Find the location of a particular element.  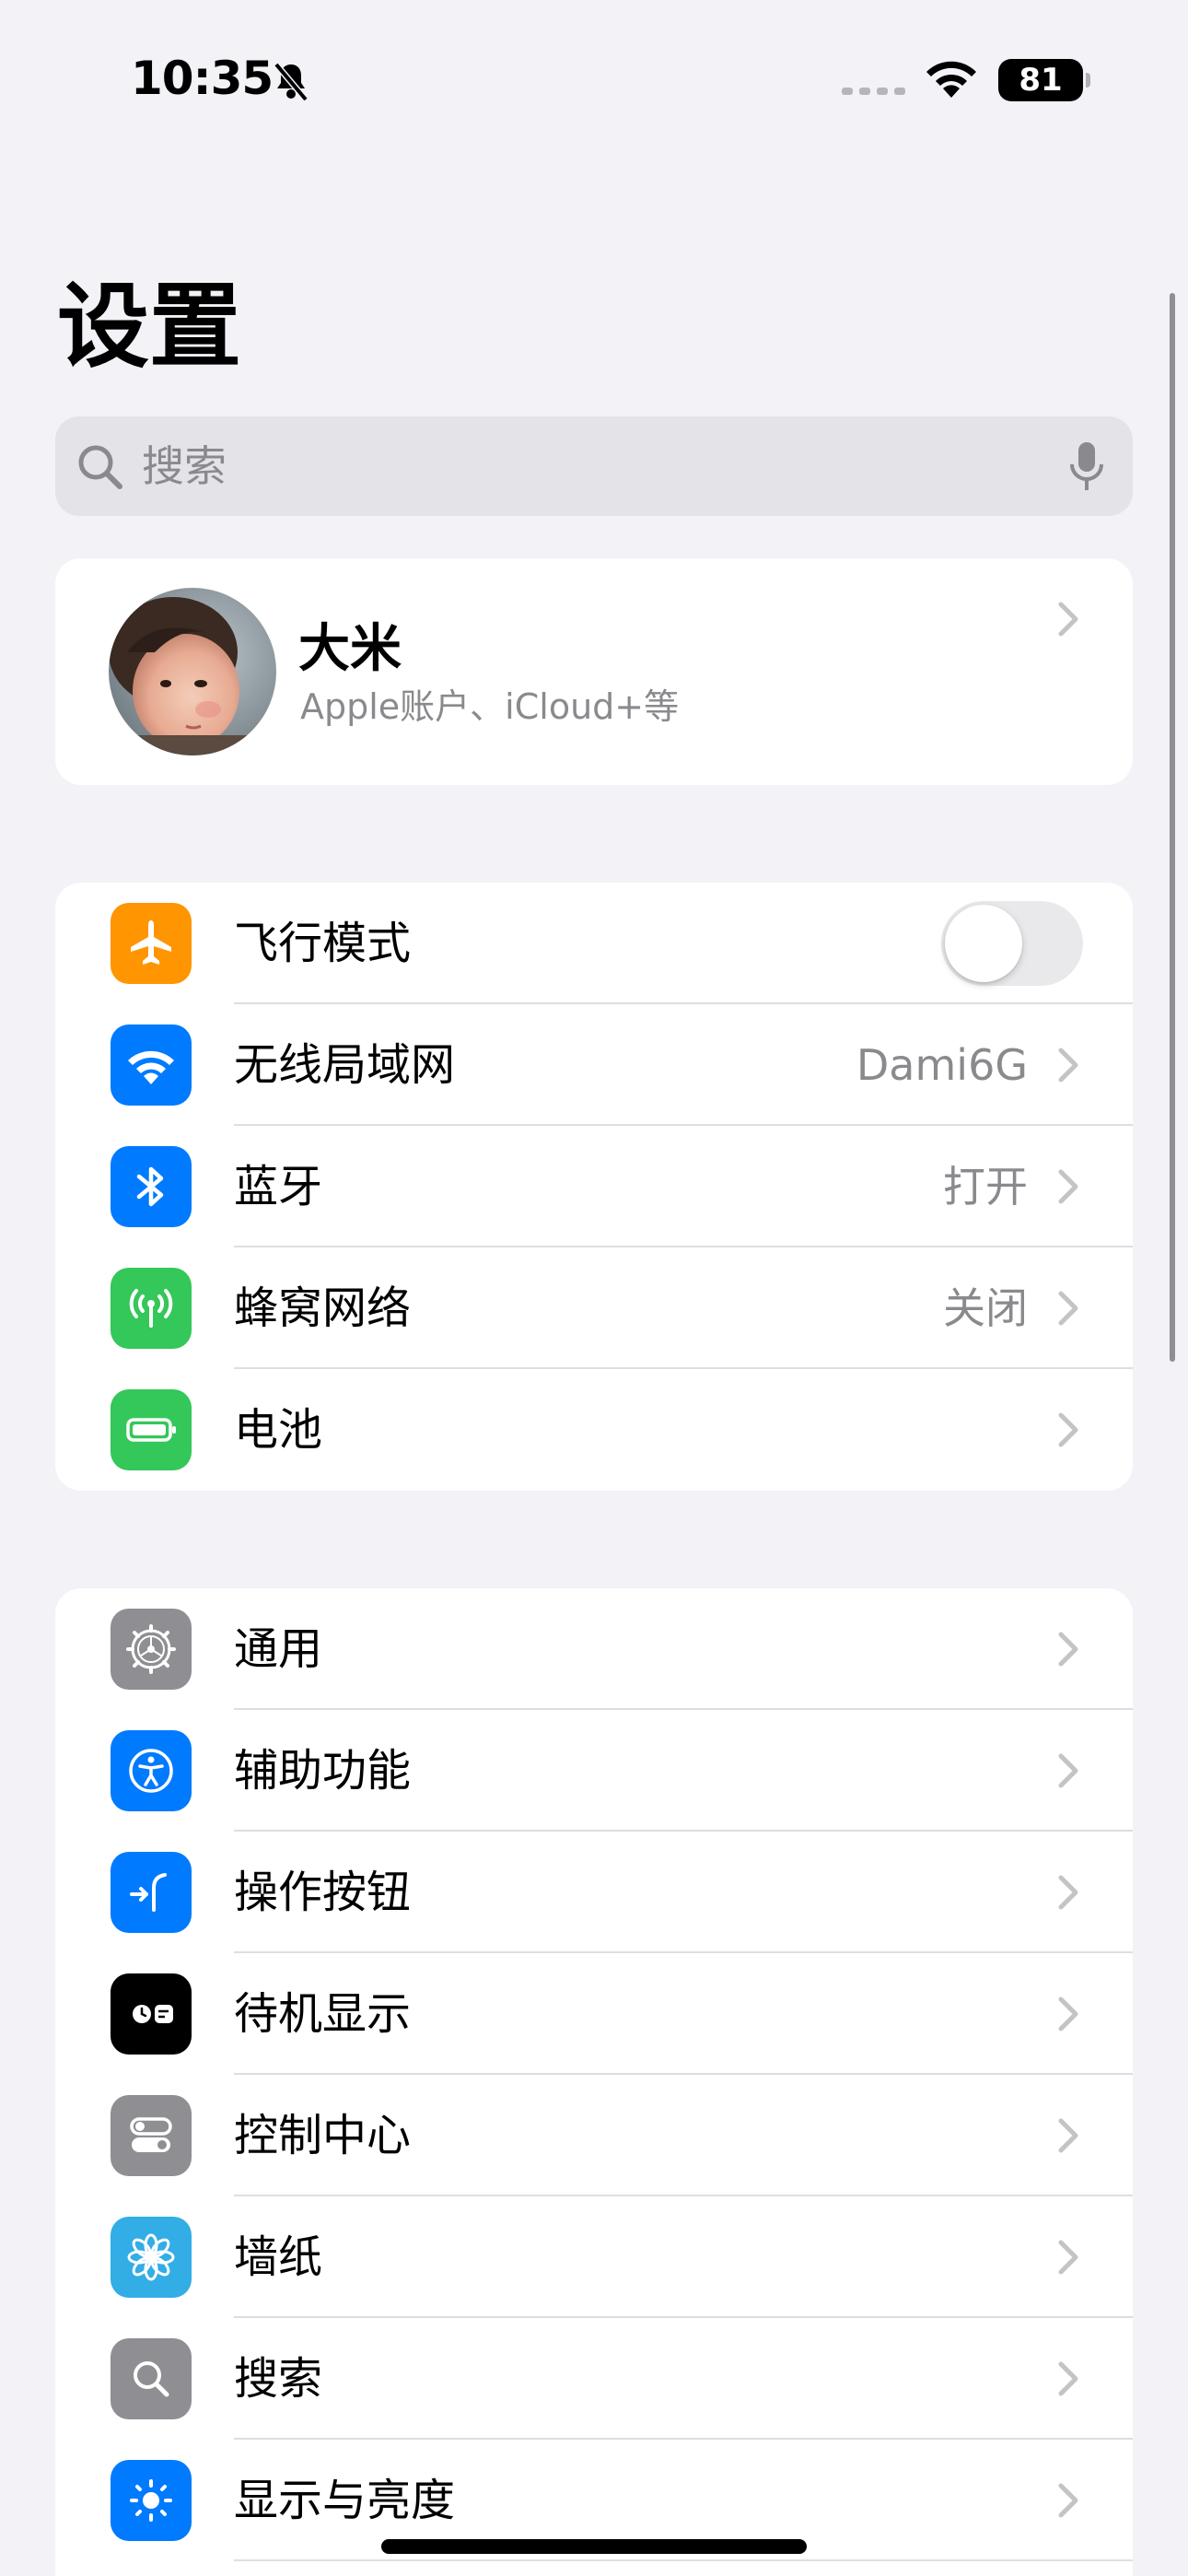

toggle-knob is located at coordinates (983, 943).